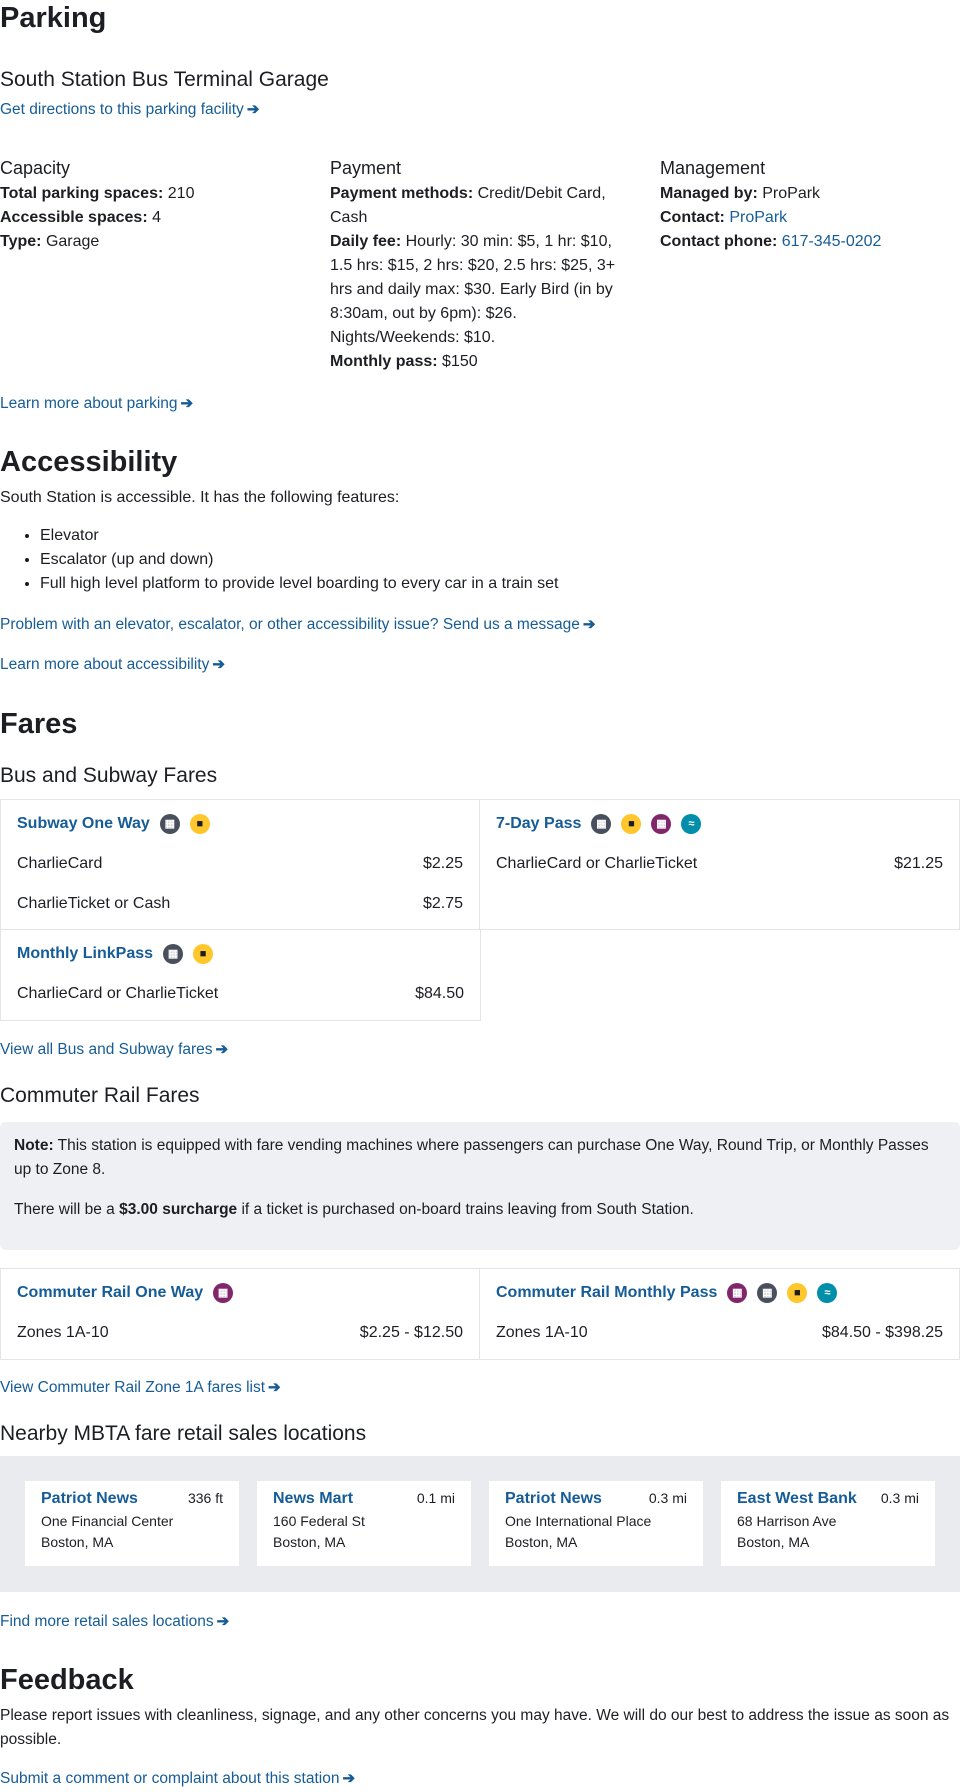 This screenshot has height=1792, width=960. Describe the element at coordinates (719, 1293) in the screenshot. I see `fare-name: Commuter Rail Monthly Pass ▦ ▦ ■ ≈` at that location.